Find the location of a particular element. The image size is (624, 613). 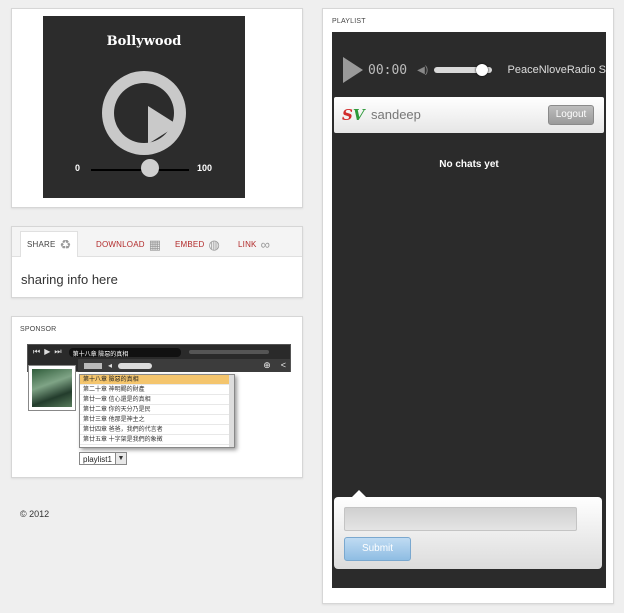

skip-back-icon: ⏮ is located at coordinates (36, 352).